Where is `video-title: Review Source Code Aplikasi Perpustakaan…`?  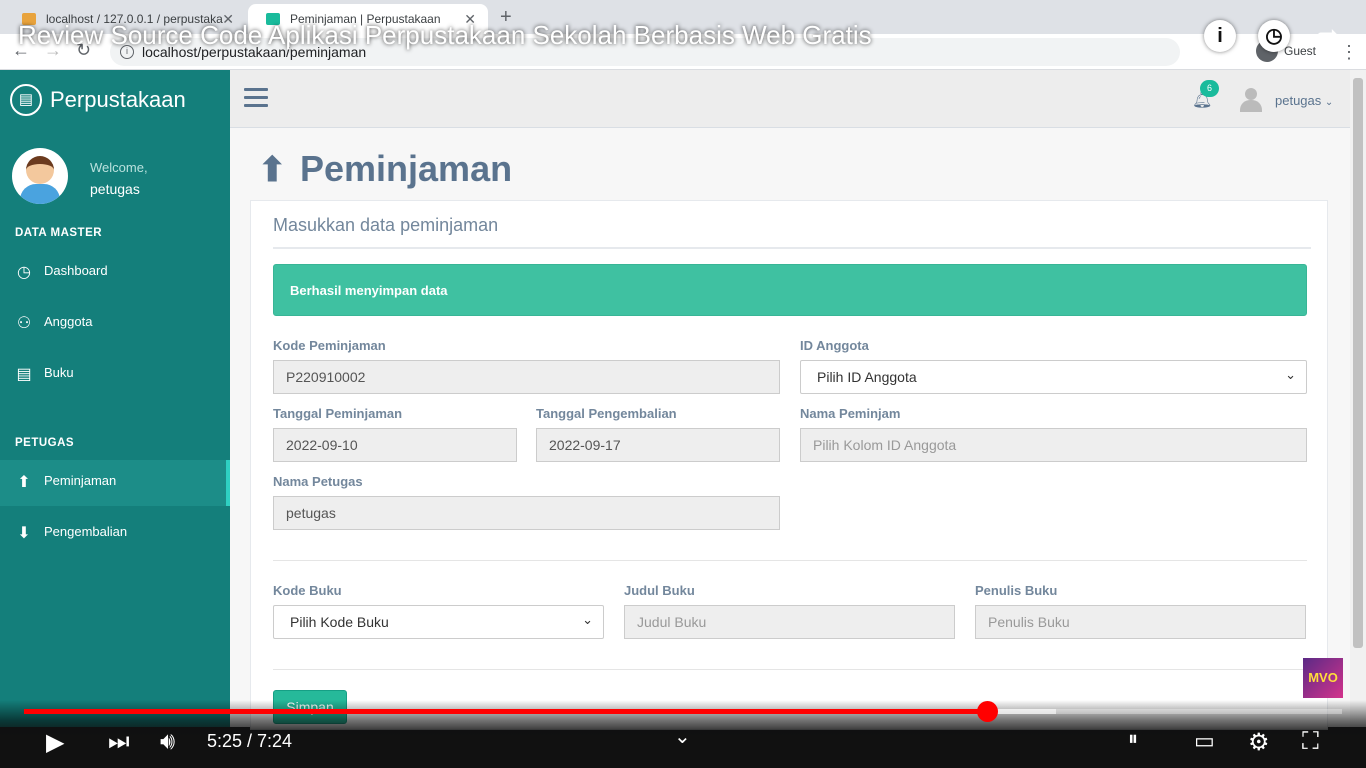
video-title: Review Source Code Aplikasi Perpustakaan… is located at coordinates (445, 35).